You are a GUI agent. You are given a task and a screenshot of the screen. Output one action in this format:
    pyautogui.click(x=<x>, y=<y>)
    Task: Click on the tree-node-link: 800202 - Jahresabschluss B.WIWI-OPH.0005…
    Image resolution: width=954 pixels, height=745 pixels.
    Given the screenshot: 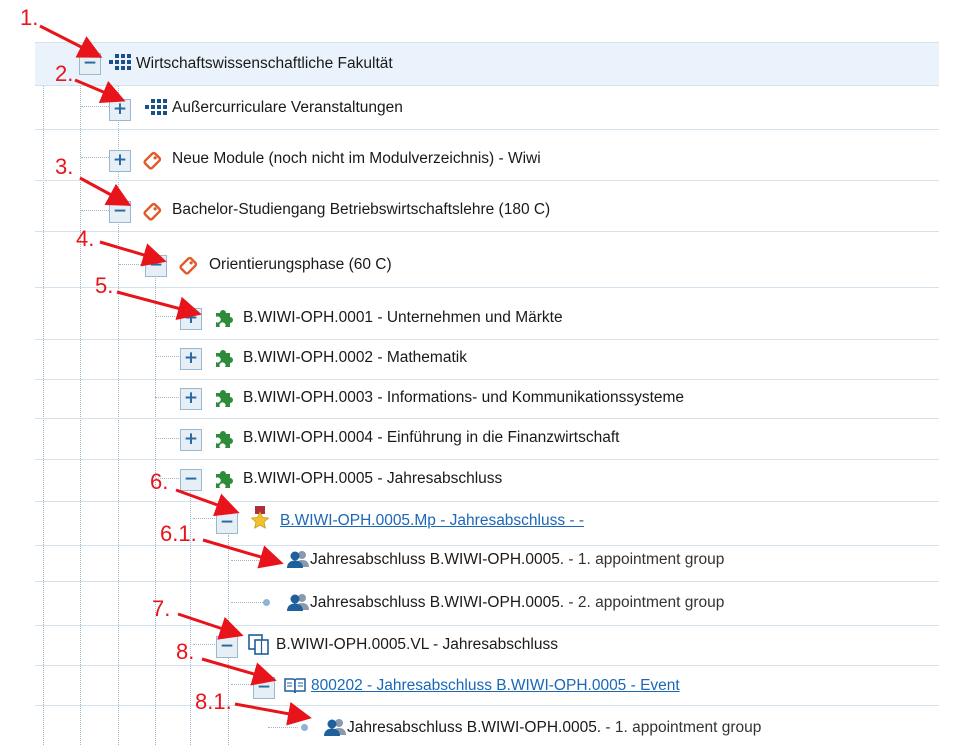 What is the action you would take?
    pyautogui.click(x=495, y=686)
    